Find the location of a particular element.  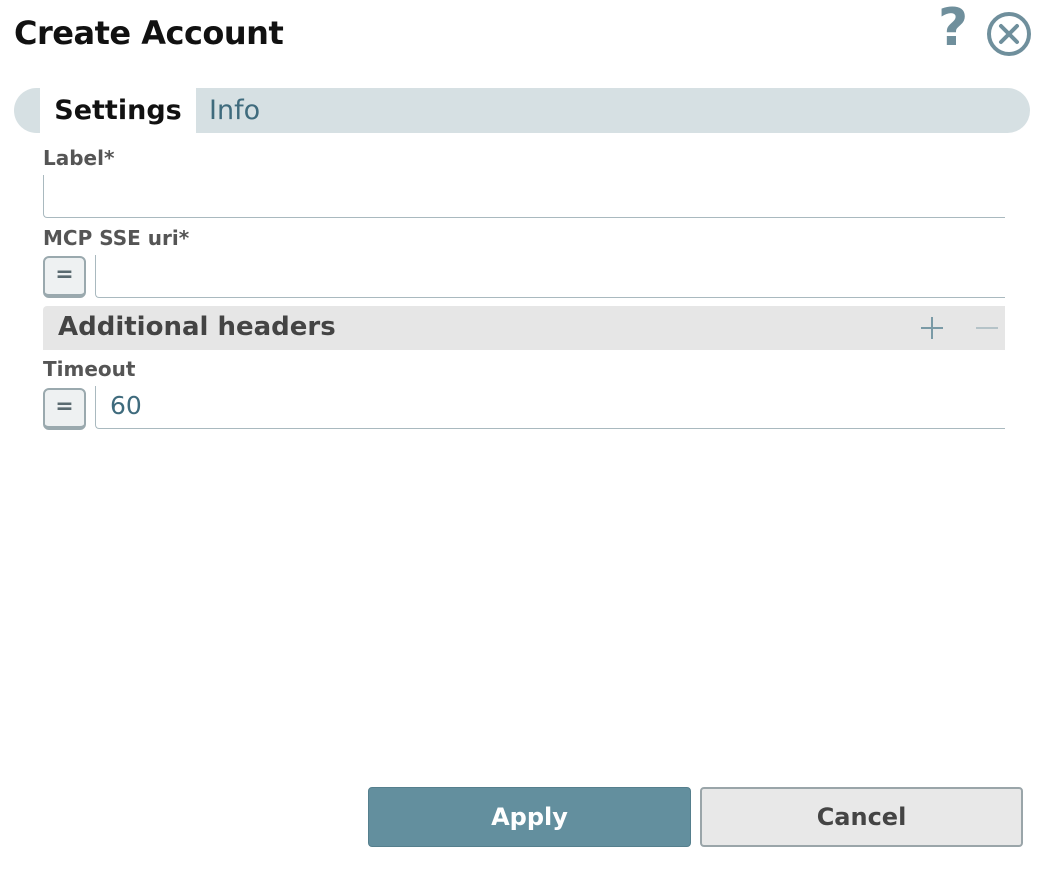

additional-headers-section: Additional headers is located at coordinates (524, 328).